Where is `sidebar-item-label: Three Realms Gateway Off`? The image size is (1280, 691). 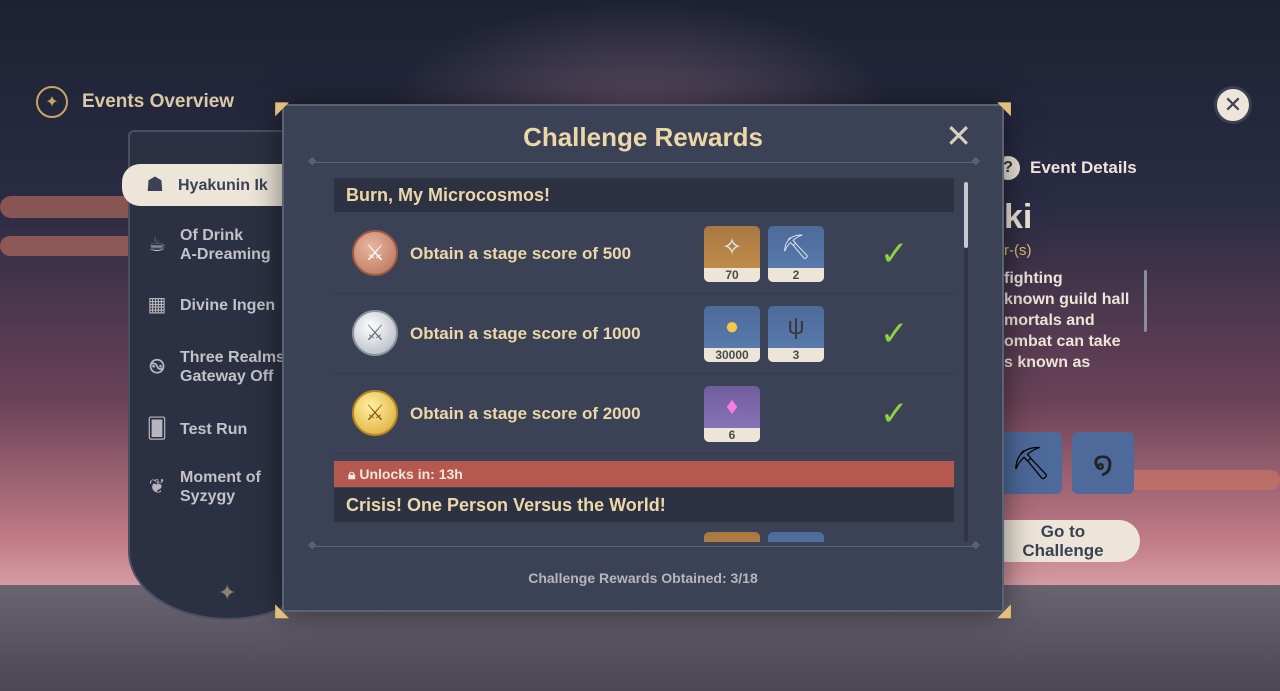 sidebar-item-label: Three Realms Gateway Off is located at coordinates (232, 367).